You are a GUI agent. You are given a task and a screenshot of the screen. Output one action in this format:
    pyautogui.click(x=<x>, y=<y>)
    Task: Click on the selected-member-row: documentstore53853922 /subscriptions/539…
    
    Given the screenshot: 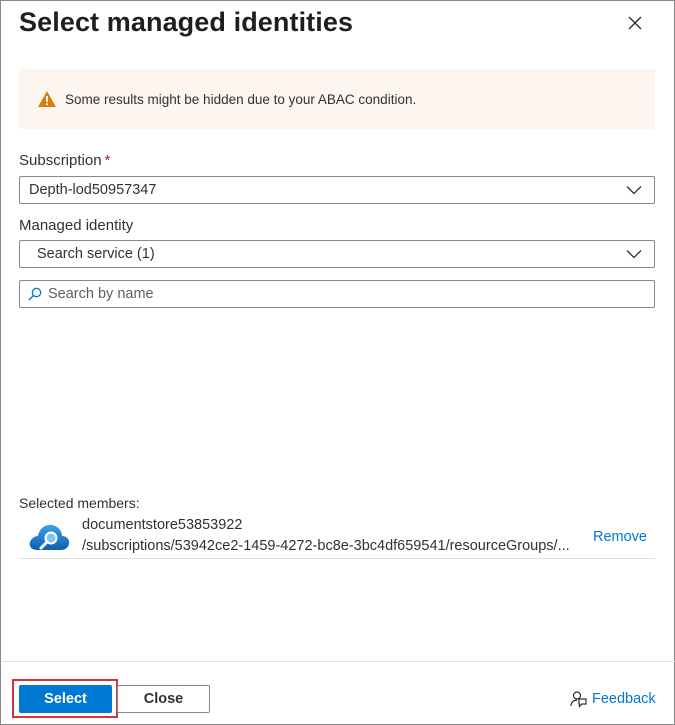 What is the action you would take?
    pyautogui.click(x=337, y=536)
    